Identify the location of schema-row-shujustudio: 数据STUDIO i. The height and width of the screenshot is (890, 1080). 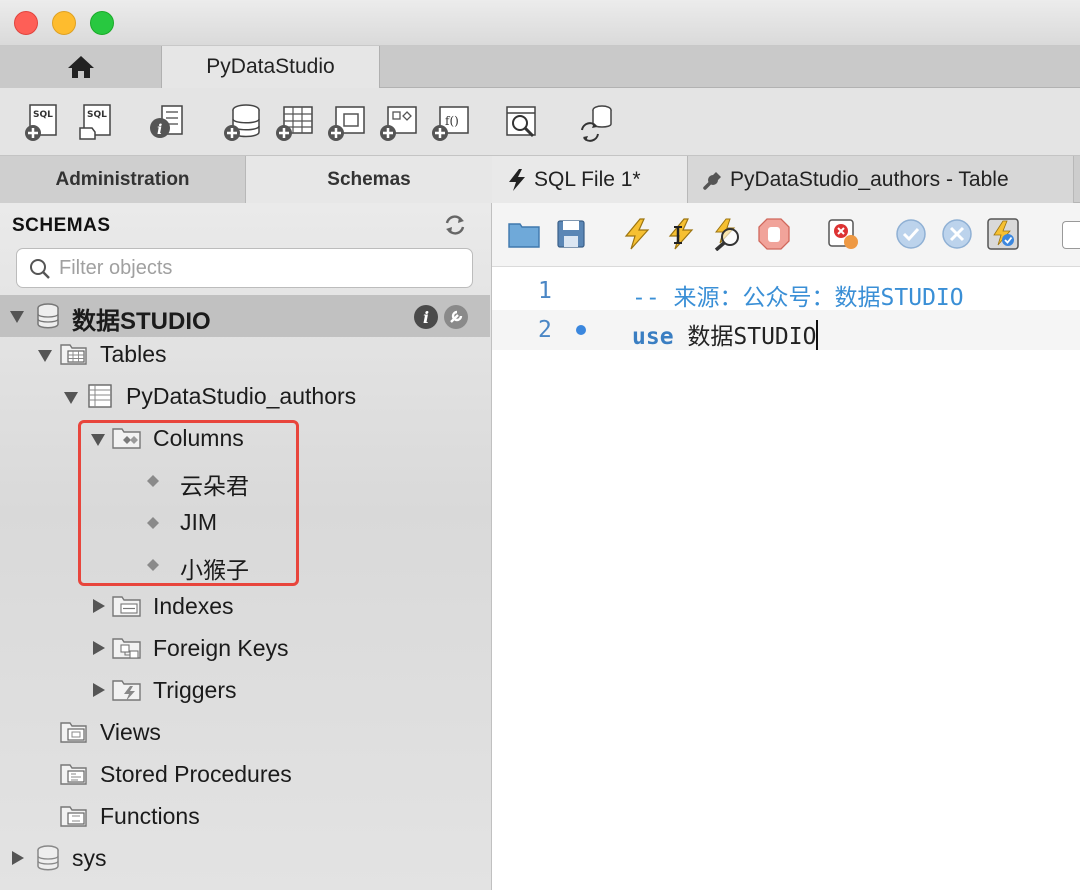
(245, 316).